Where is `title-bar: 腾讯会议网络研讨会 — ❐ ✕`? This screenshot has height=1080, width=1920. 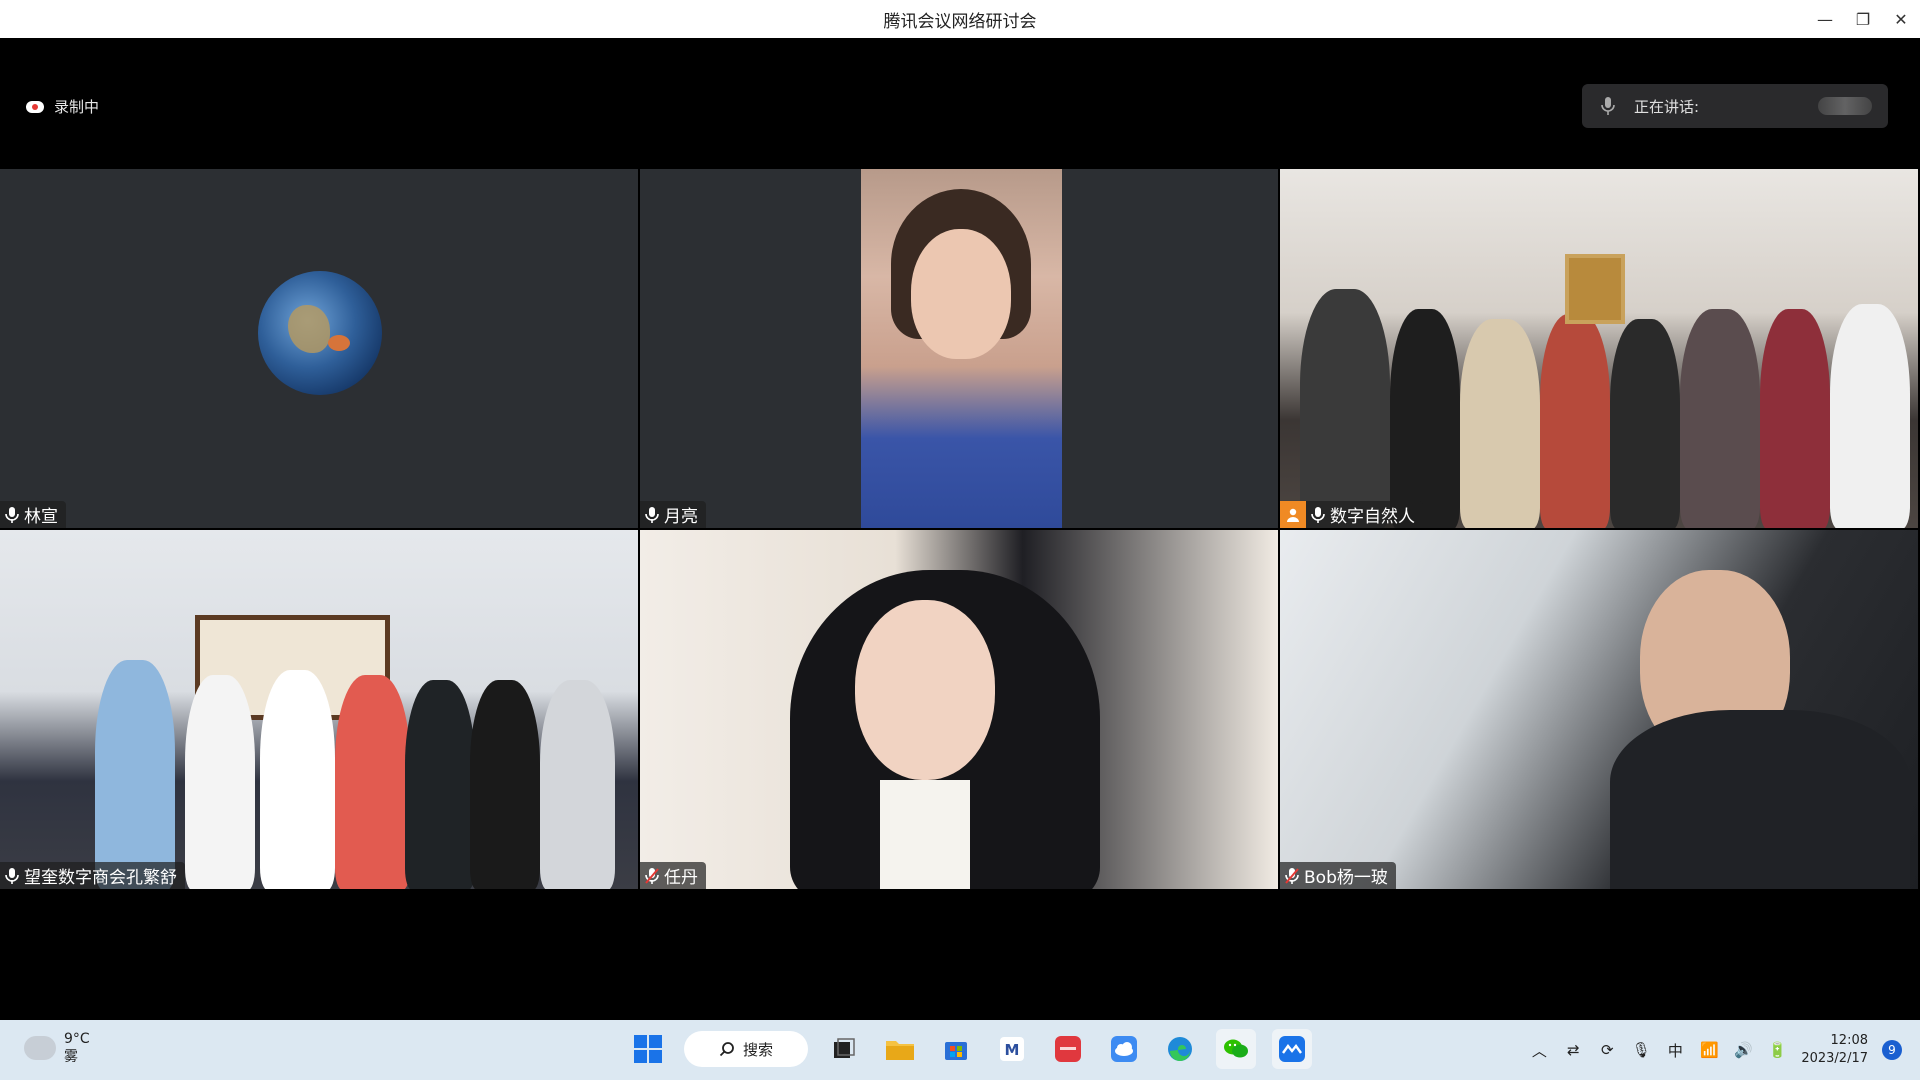
title-bar: 腾讯会议网络研讨会 — ❐ ✕ is located at coordinates (960, 19).